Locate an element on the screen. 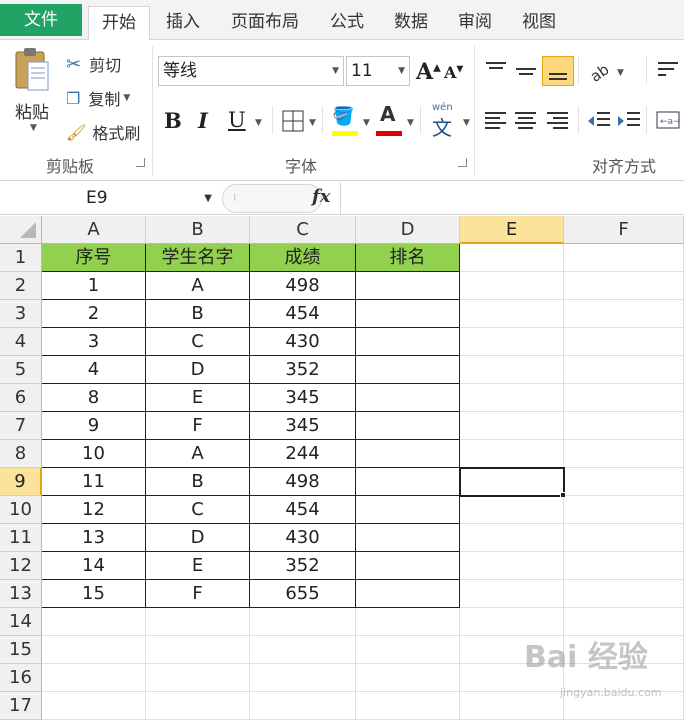 The image size is (684, 720). table-header-cell: 成绩 is located at coordinates (303, 258).